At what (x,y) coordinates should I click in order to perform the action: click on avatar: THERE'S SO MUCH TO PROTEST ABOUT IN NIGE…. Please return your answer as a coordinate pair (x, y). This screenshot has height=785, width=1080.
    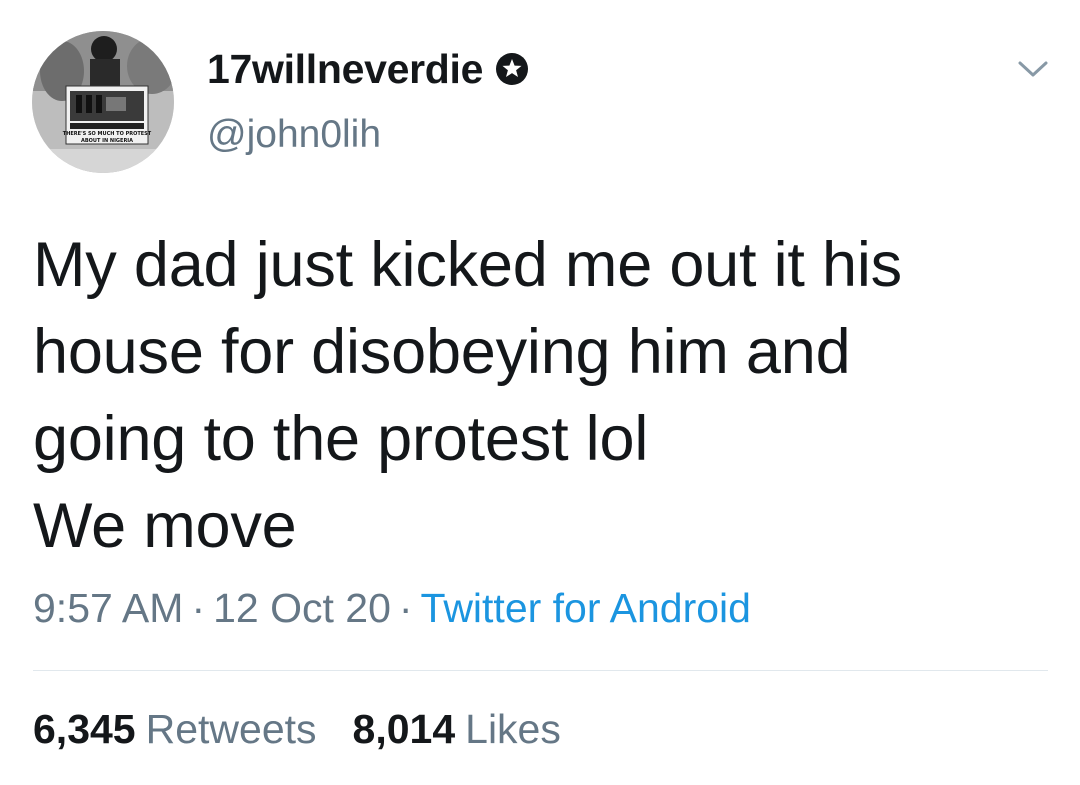
    Looking at the image, I should click on (103, 102).